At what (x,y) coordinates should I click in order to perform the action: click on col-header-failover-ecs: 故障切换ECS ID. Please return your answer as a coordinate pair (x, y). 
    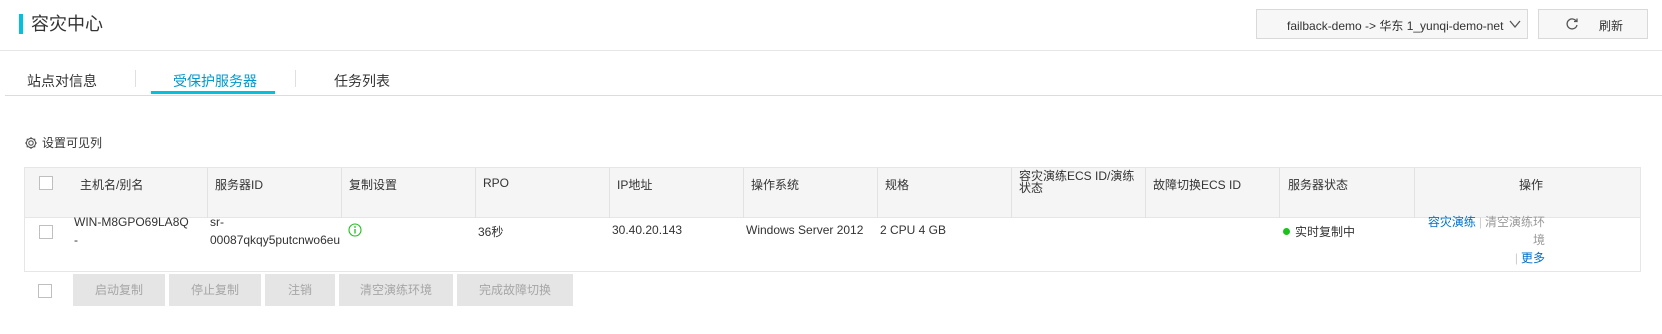
    Looking at the image, I should click on (1197, 184).